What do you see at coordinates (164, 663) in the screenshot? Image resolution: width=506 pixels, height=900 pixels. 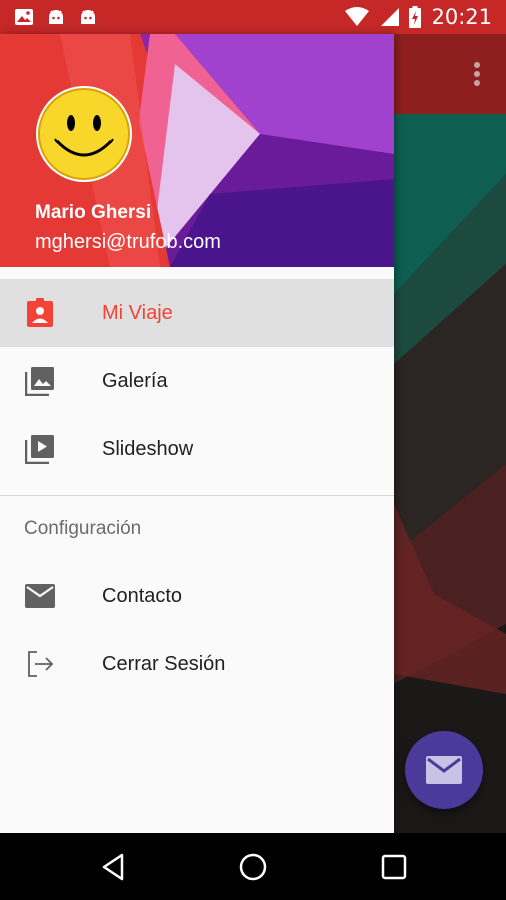 I see `menu-label: Cerrar Sesión` at bounding box center [164, 663].